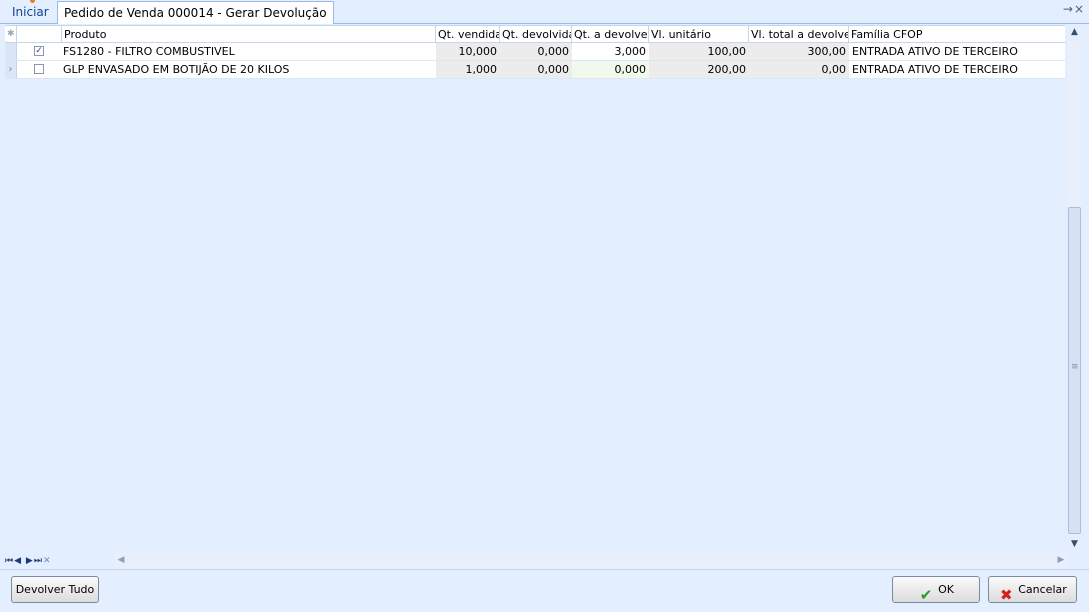 The height and width of the screenshot is (612, 1089). Describe the element at coordinates (1068, 9) in the screenshot. I see `pin-icon: →` at that location.